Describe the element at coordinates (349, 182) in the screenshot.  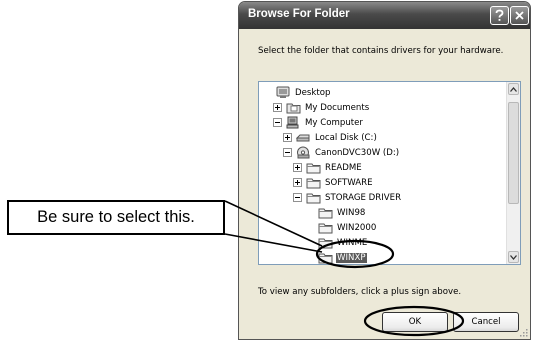
I see `tree-item-label: SOFTWARE` at that location.